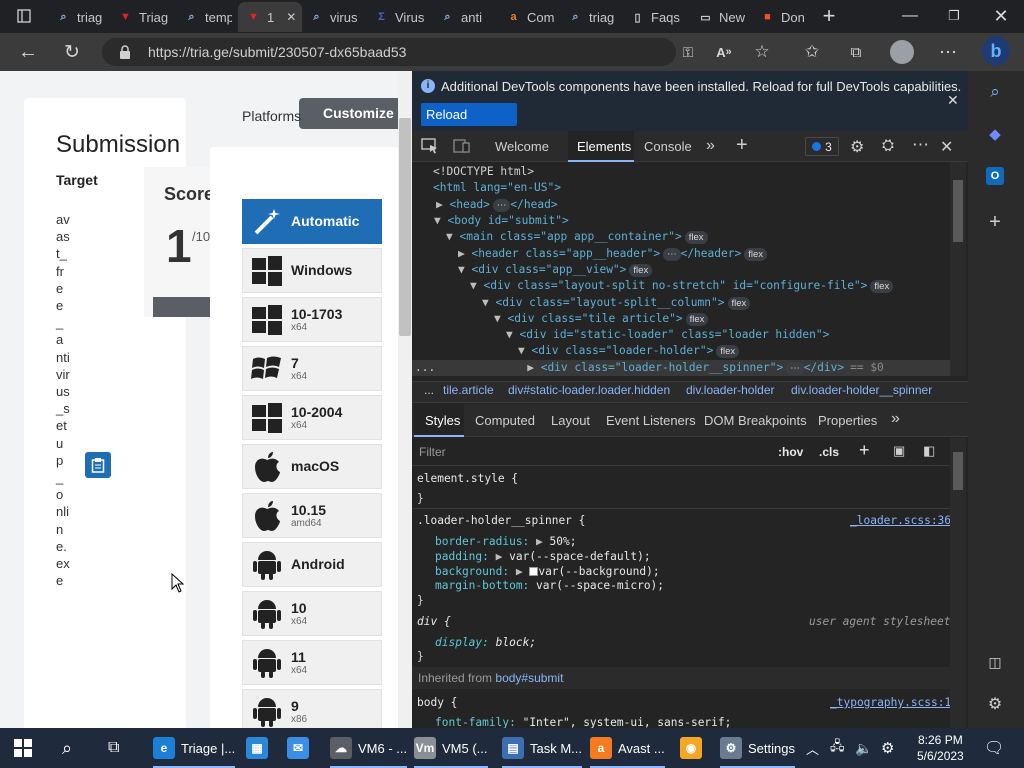 This screenshot has width=1024, height=768. Describe the element at coordinates (718, 17) in the screenshot. I see `browser-tab-11: ▭ New` at that location.